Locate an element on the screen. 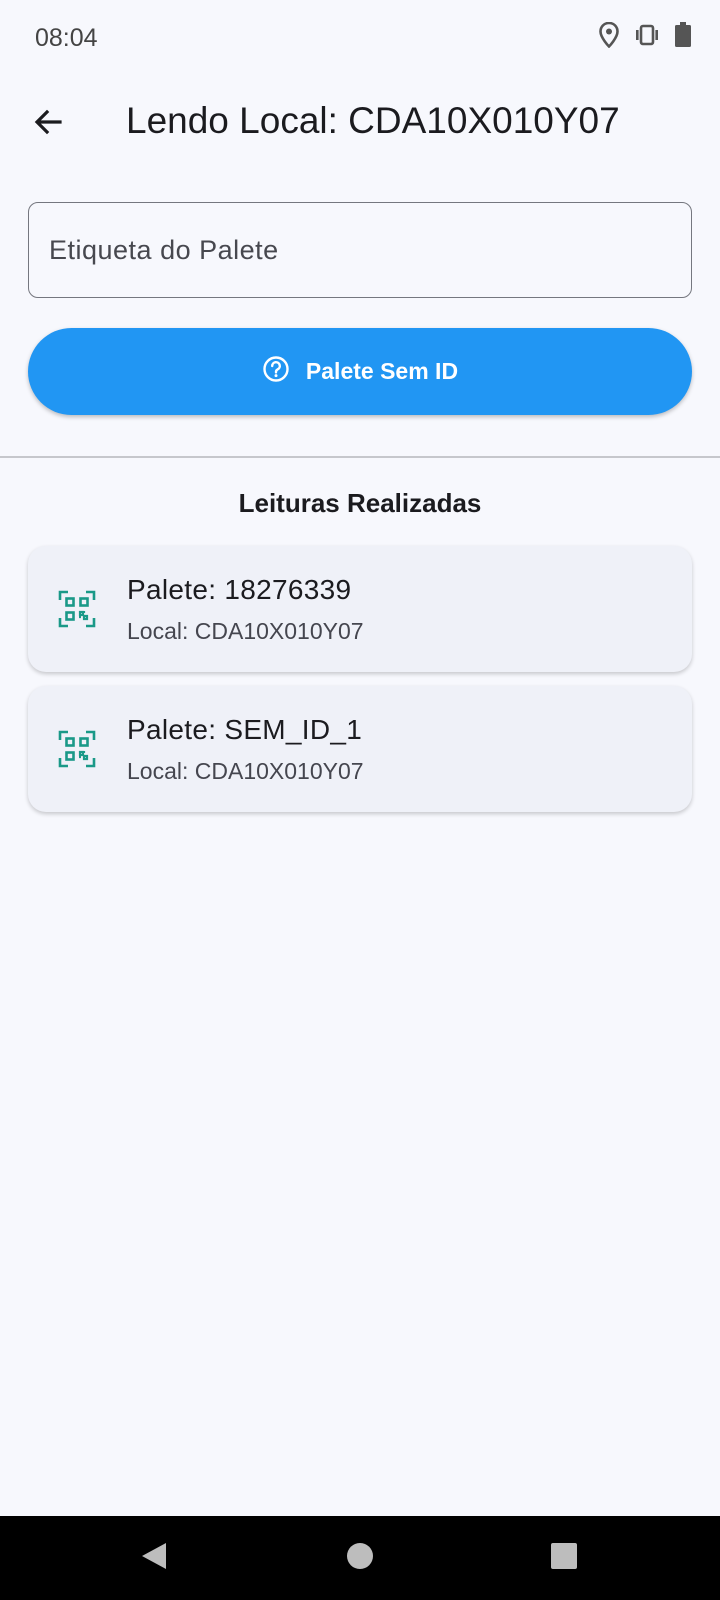  vibrate-icon is located at coordinates (647, 35).